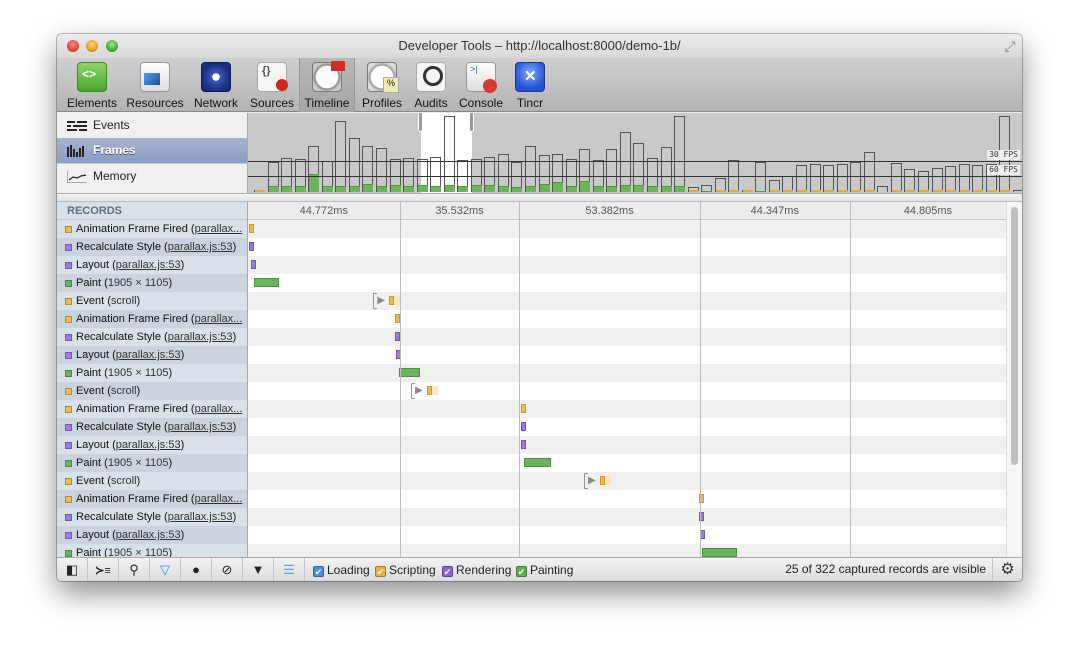 Image resolution: width=1079 pixels, height=660 pixels. I want to click on frames-overview: 30 FPS 60 FPS, so click(635, 153).